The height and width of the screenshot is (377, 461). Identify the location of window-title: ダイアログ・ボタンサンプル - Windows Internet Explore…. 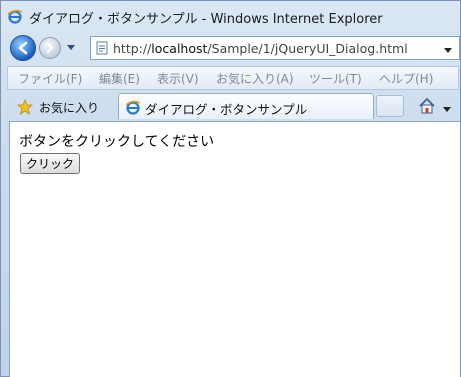
(206, 19).